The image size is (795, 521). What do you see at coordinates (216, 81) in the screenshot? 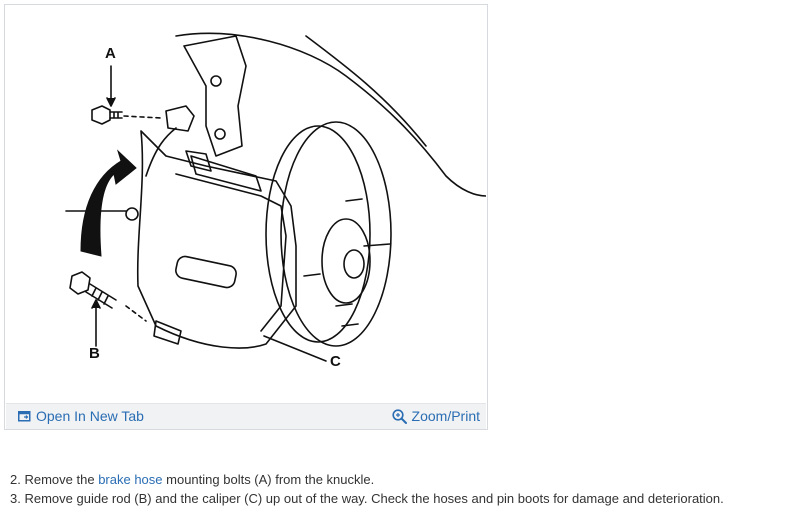
I see `knuckle-bolt-upper` at bounding box center [216, 81].